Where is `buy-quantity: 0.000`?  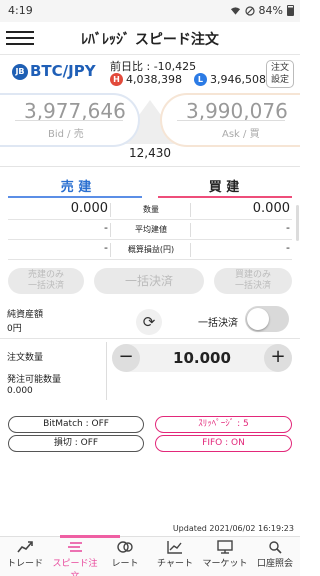
buy-quantity: 0.000 is located at coordinates (271, 208).